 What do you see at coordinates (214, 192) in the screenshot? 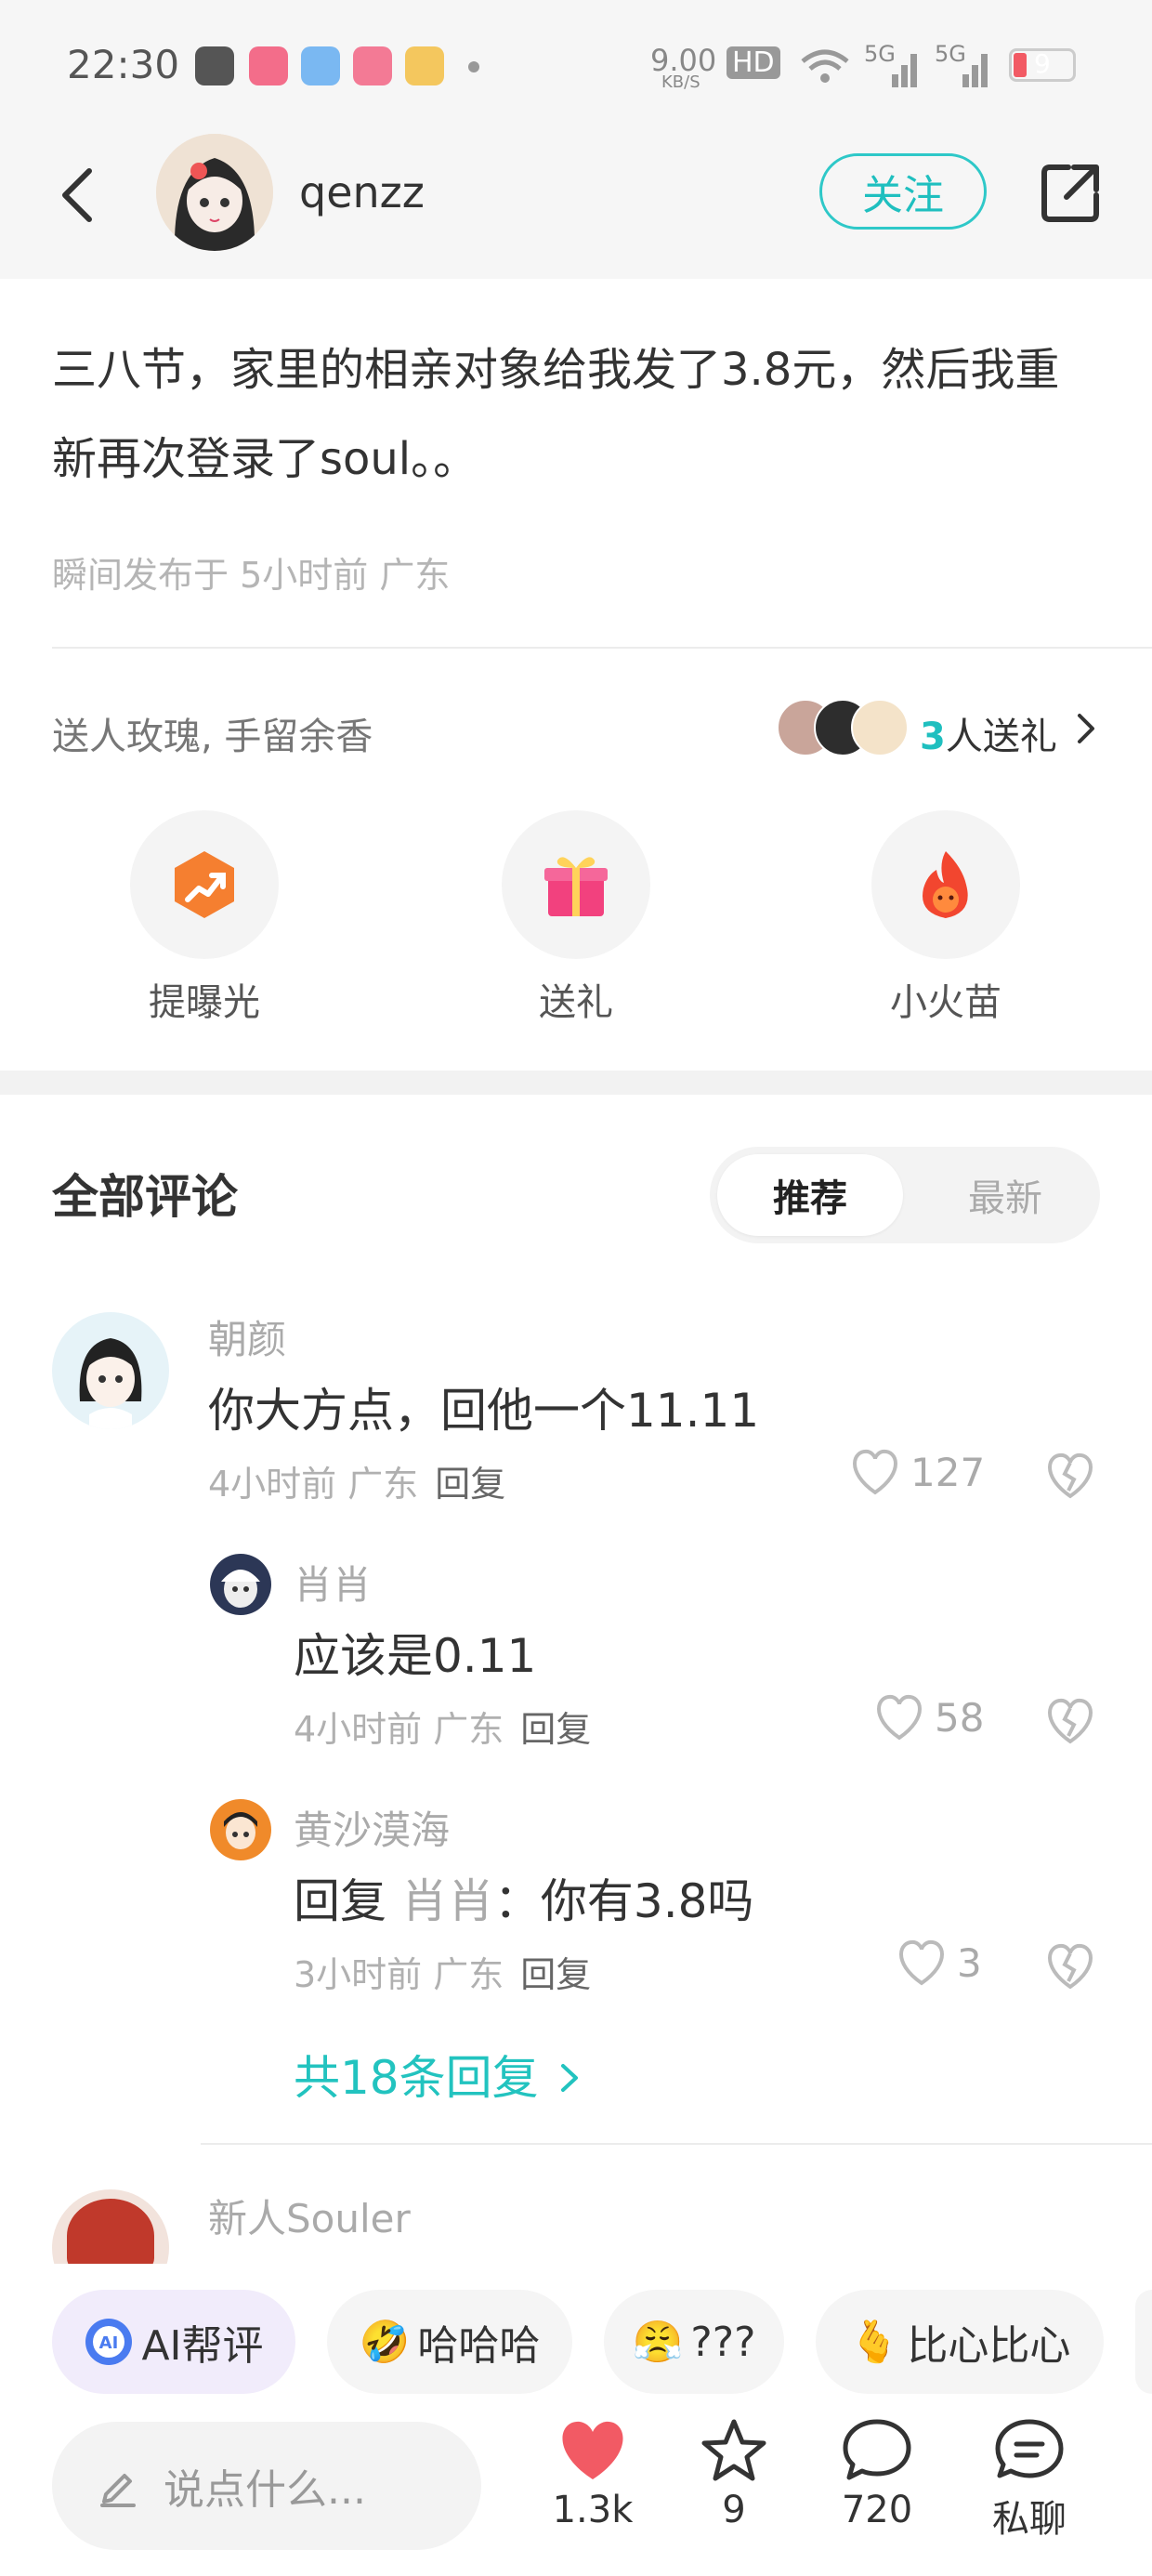
I see `author-avatar` at bounding box center [214, 192].